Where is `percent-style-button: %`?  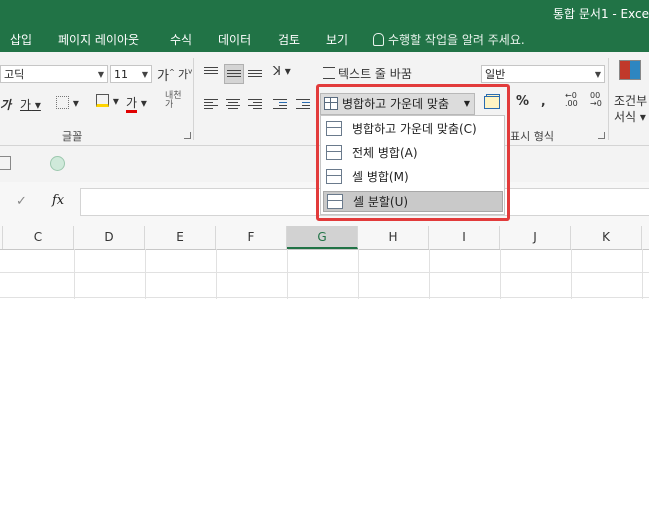 percent-style-button: % is located at coordinates (522, 101).